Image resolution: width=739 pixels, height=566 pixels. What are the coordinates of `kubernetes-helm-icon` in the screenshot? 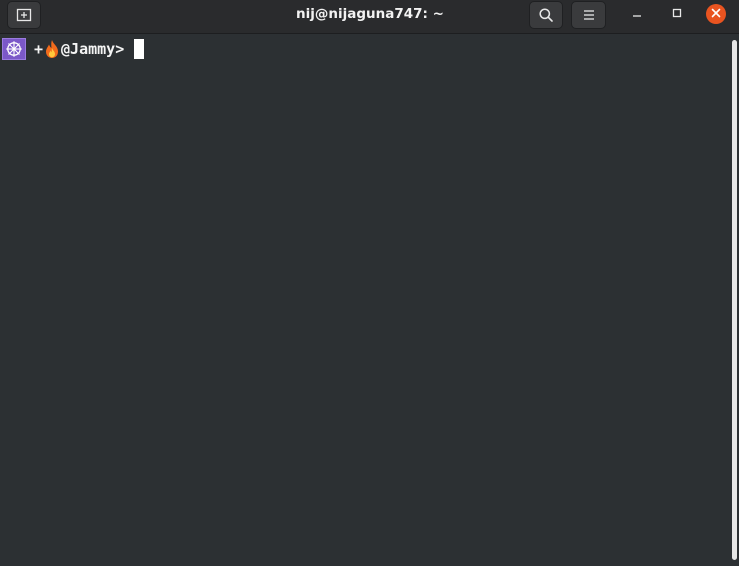 It's located at (14, 49).